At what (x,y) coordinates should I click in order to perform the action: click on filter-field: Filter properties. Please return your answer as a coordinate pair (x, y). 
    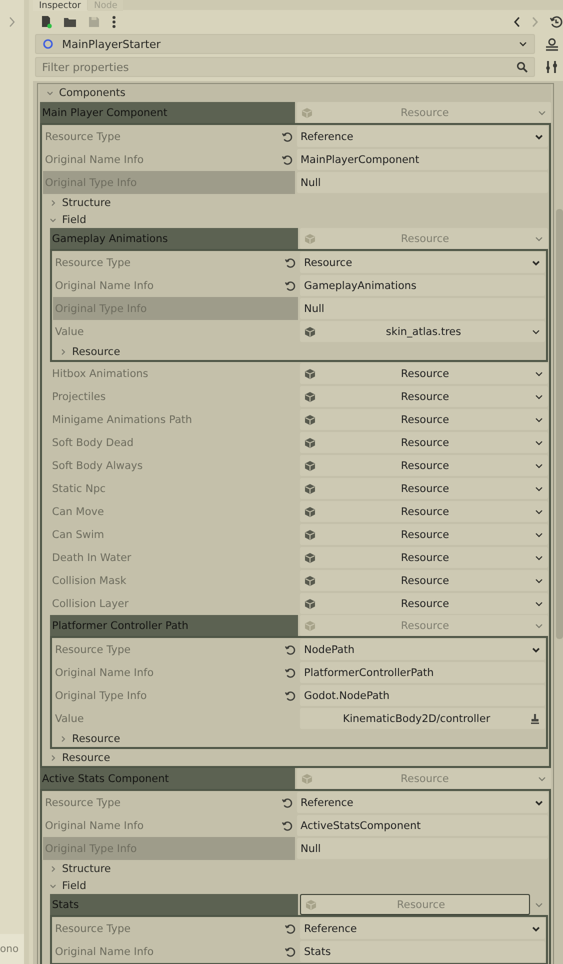
    Looking at the image, I should click on (285, 67).